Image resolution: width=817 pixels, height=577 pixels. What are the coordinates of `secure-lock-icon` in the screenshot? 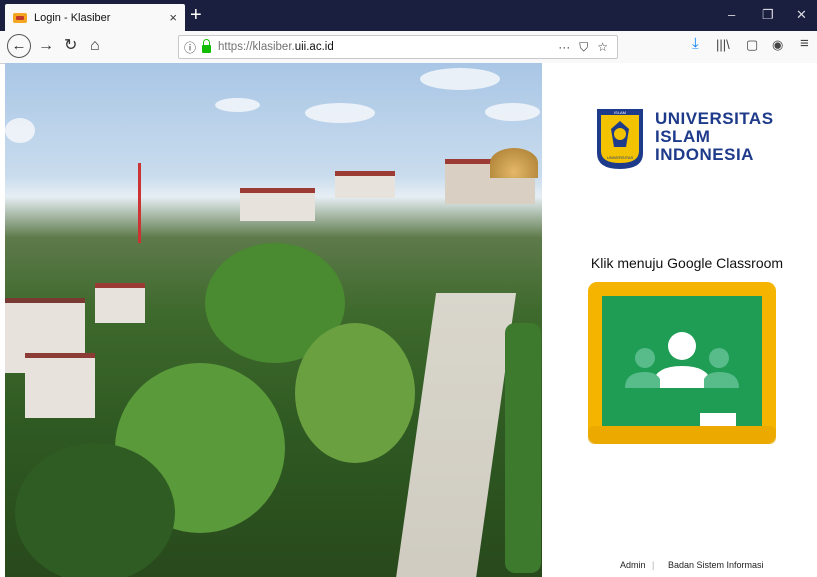 It's located at (207, 46).